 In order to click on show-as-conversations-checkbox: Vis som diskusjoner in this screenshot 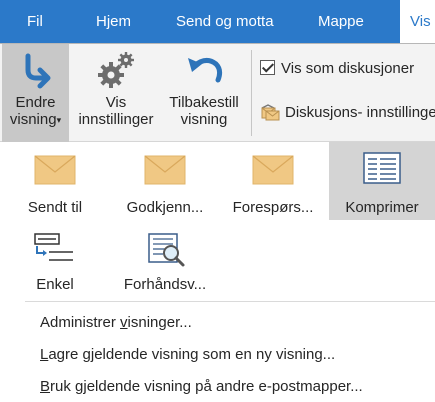, I will do `click(337, 70)`.